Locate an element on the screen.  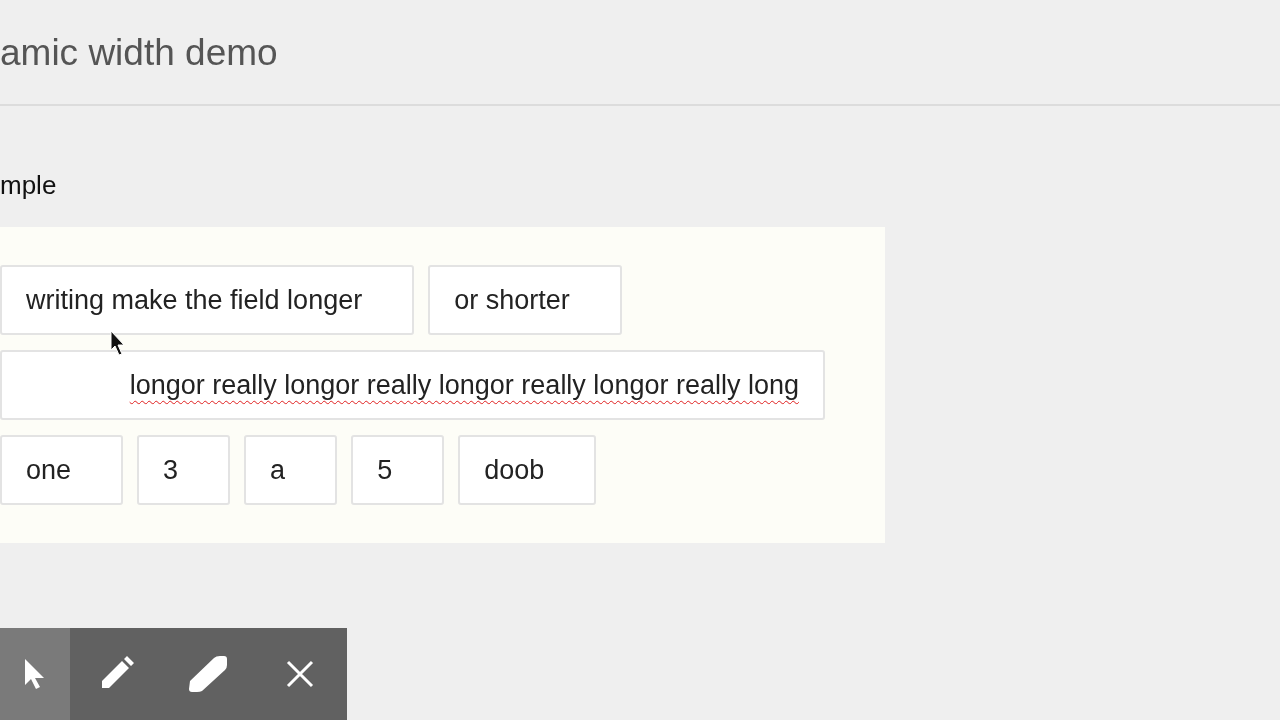
eraser-icon is located at coordinates (208, 674).